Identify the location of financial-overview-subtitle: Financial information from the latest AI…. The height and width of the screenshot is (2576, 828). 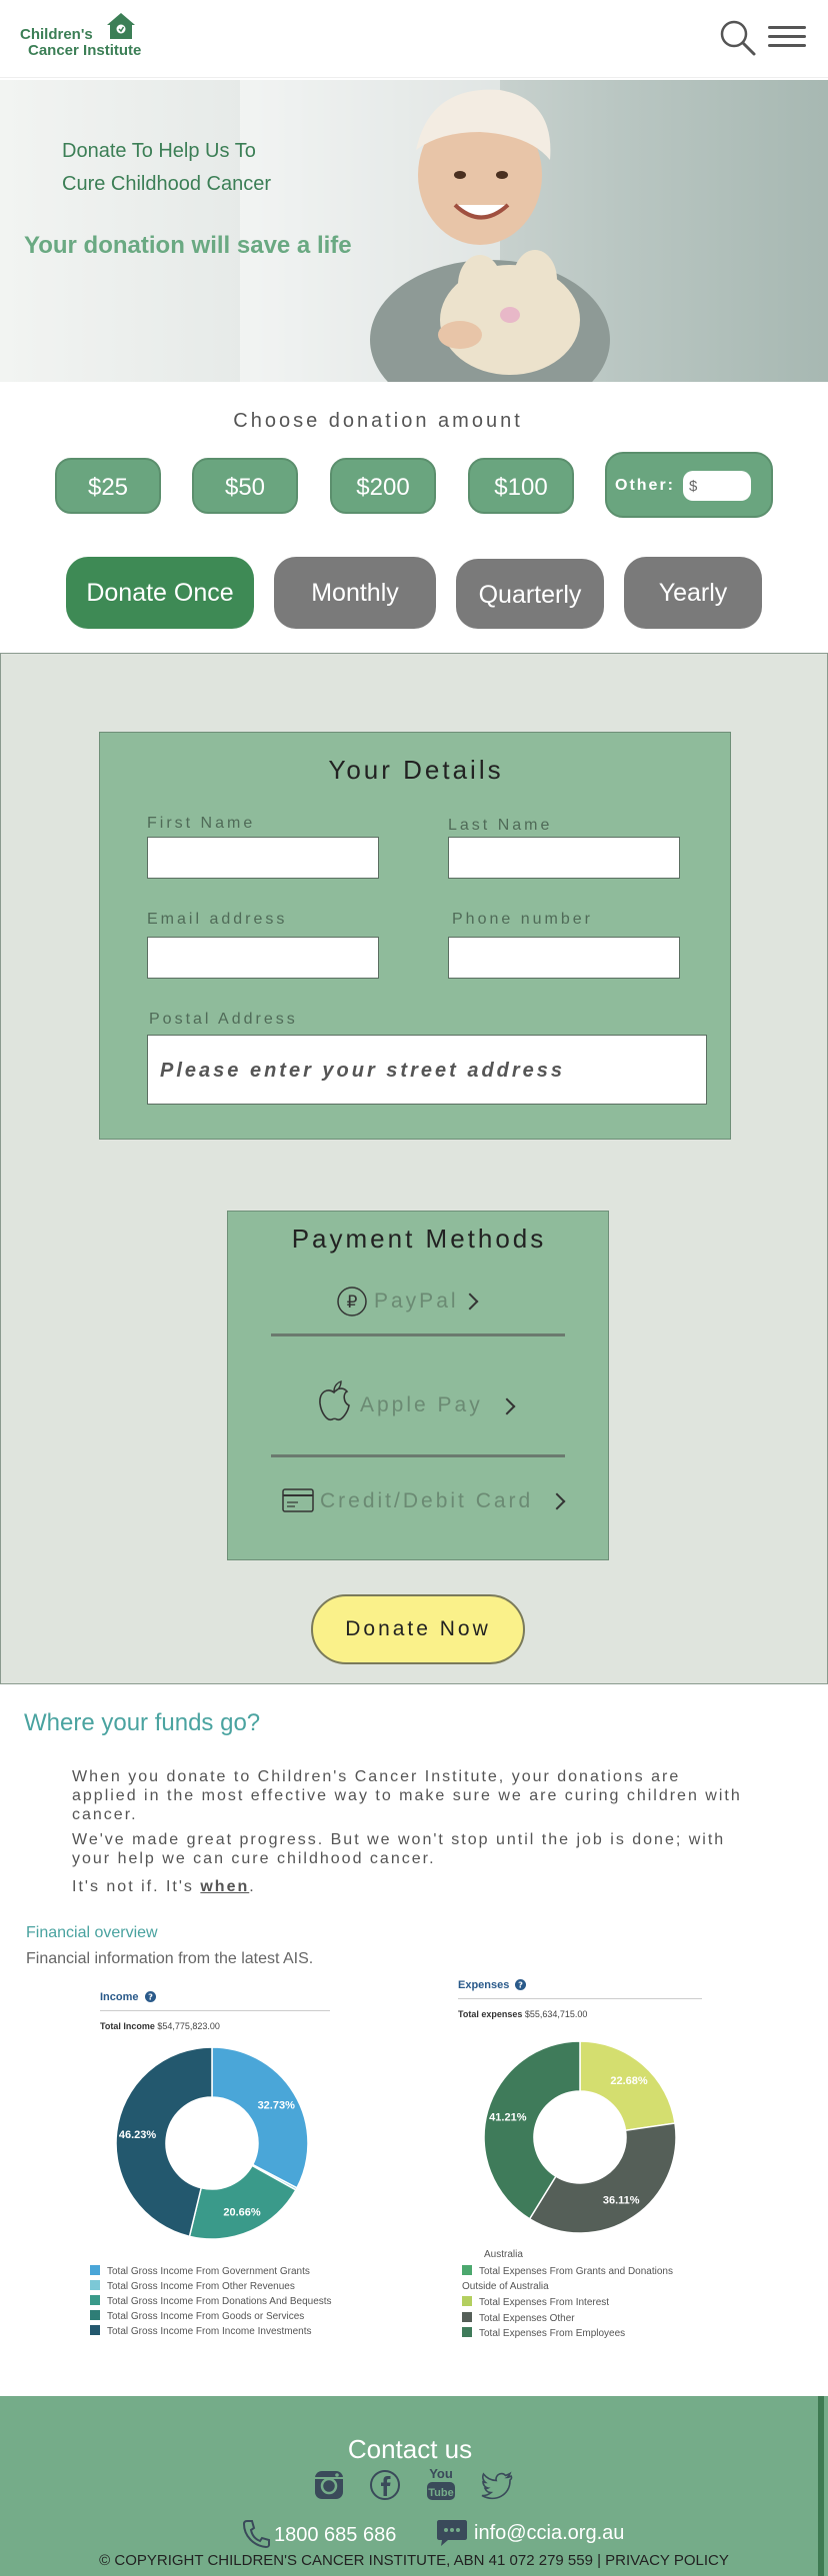
(170, 1958).